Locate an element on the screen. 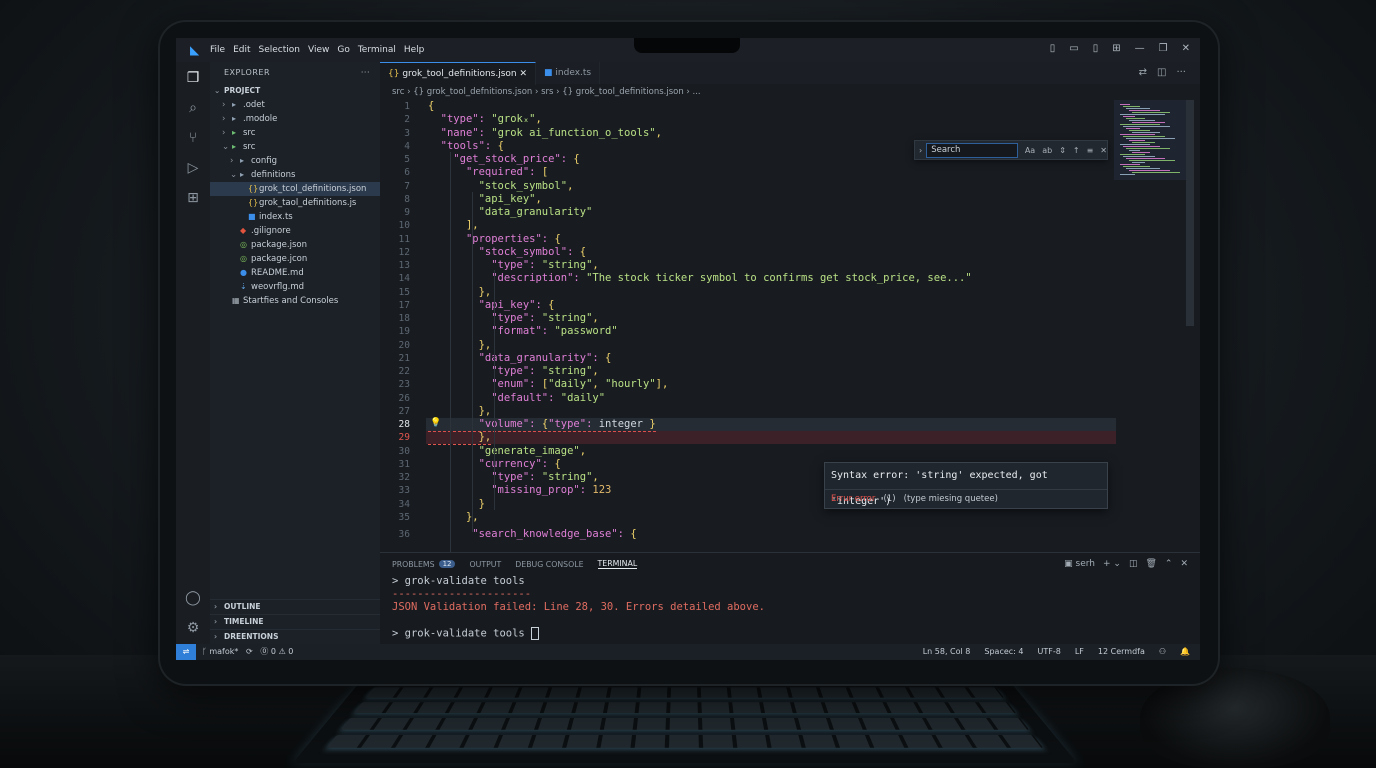 The image size is (1376, 768). restore-icon: ❐ is located at coordinates (1163, 48).